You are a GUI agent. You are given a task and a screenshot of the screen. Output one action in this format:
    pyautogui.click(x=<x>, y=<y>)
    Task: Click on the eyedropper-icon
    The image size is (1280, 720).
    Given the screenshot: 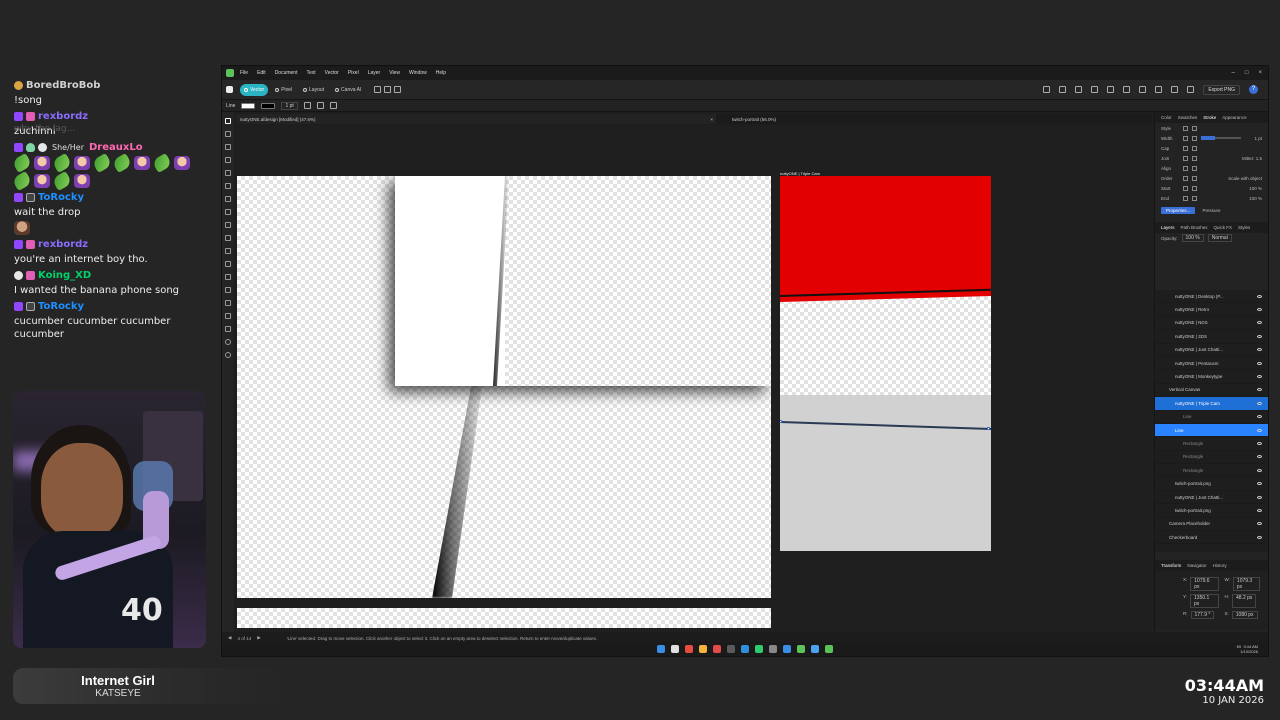 What is the action you would take?
    pyautogui.click(x=228, y=316)
    